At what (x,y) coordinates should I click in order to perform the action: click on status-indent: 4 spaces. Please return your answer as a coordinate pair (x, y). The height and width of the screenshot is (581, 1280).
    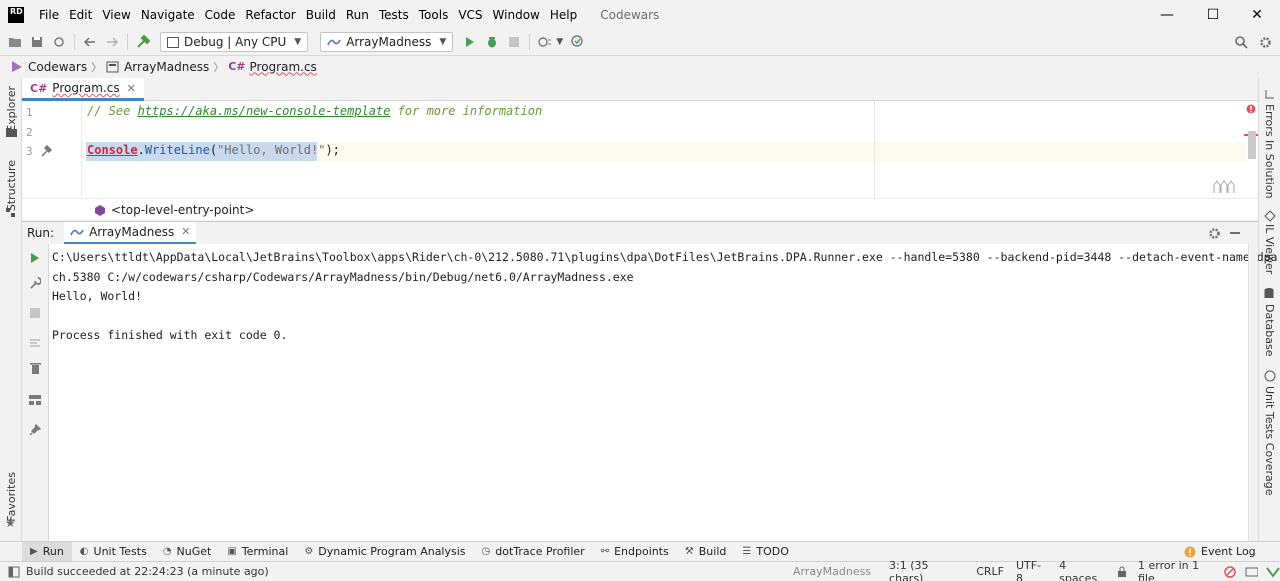
    Looking at the image, I should click on (1082, 570).